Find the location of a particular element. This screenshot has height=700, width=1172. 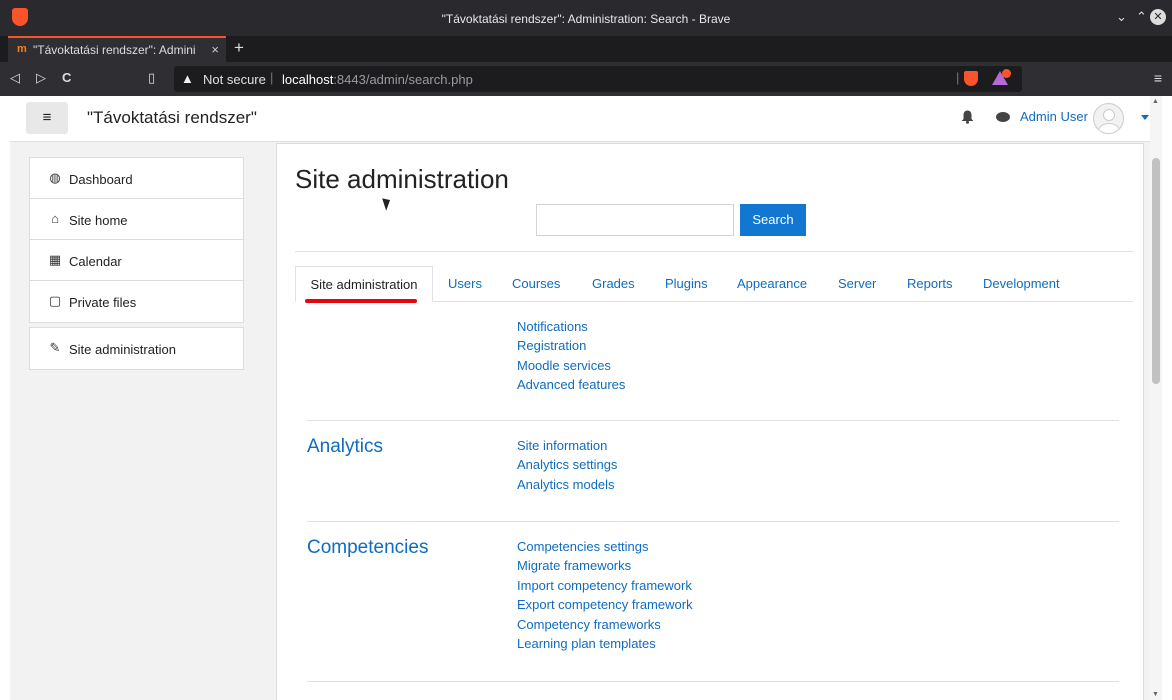

dashboard-icon: ◍ is located at coordinates (55, 177).